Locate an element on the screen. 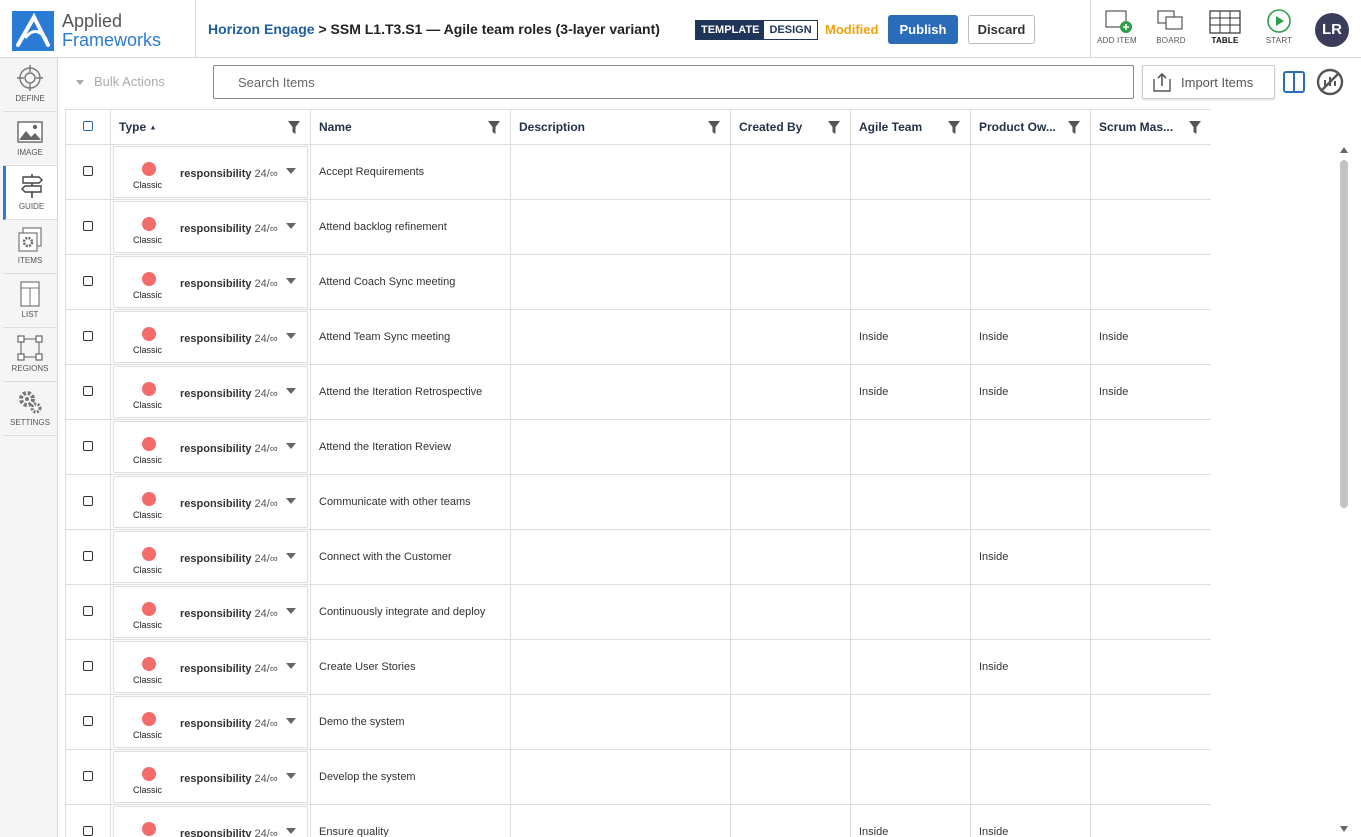 This screenshot has height=837, width=1361. table-row: Classic responsibility 24/∞ Demo the system is located at coordinates (638, 722).